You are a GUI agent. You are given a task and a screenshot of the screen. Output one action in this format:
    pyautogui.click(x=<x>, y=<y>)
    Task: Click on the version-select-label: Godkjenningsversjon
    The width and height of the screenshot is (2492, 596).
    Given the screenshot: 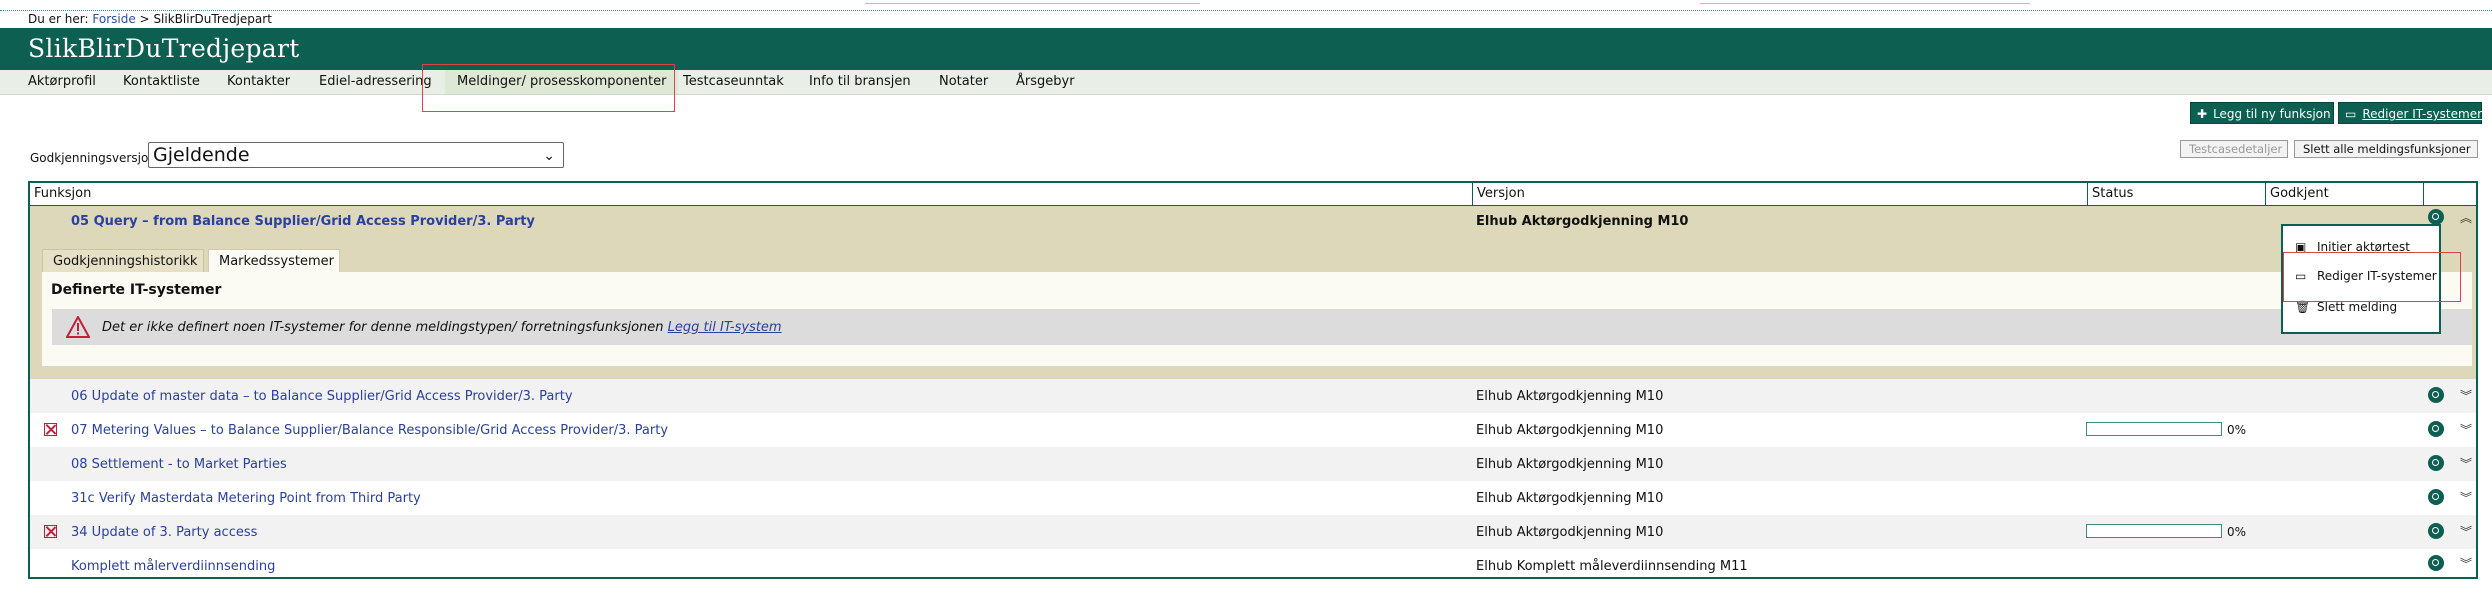 What is the action you would take?
    pyautogui.click(x=93, y=158)
    